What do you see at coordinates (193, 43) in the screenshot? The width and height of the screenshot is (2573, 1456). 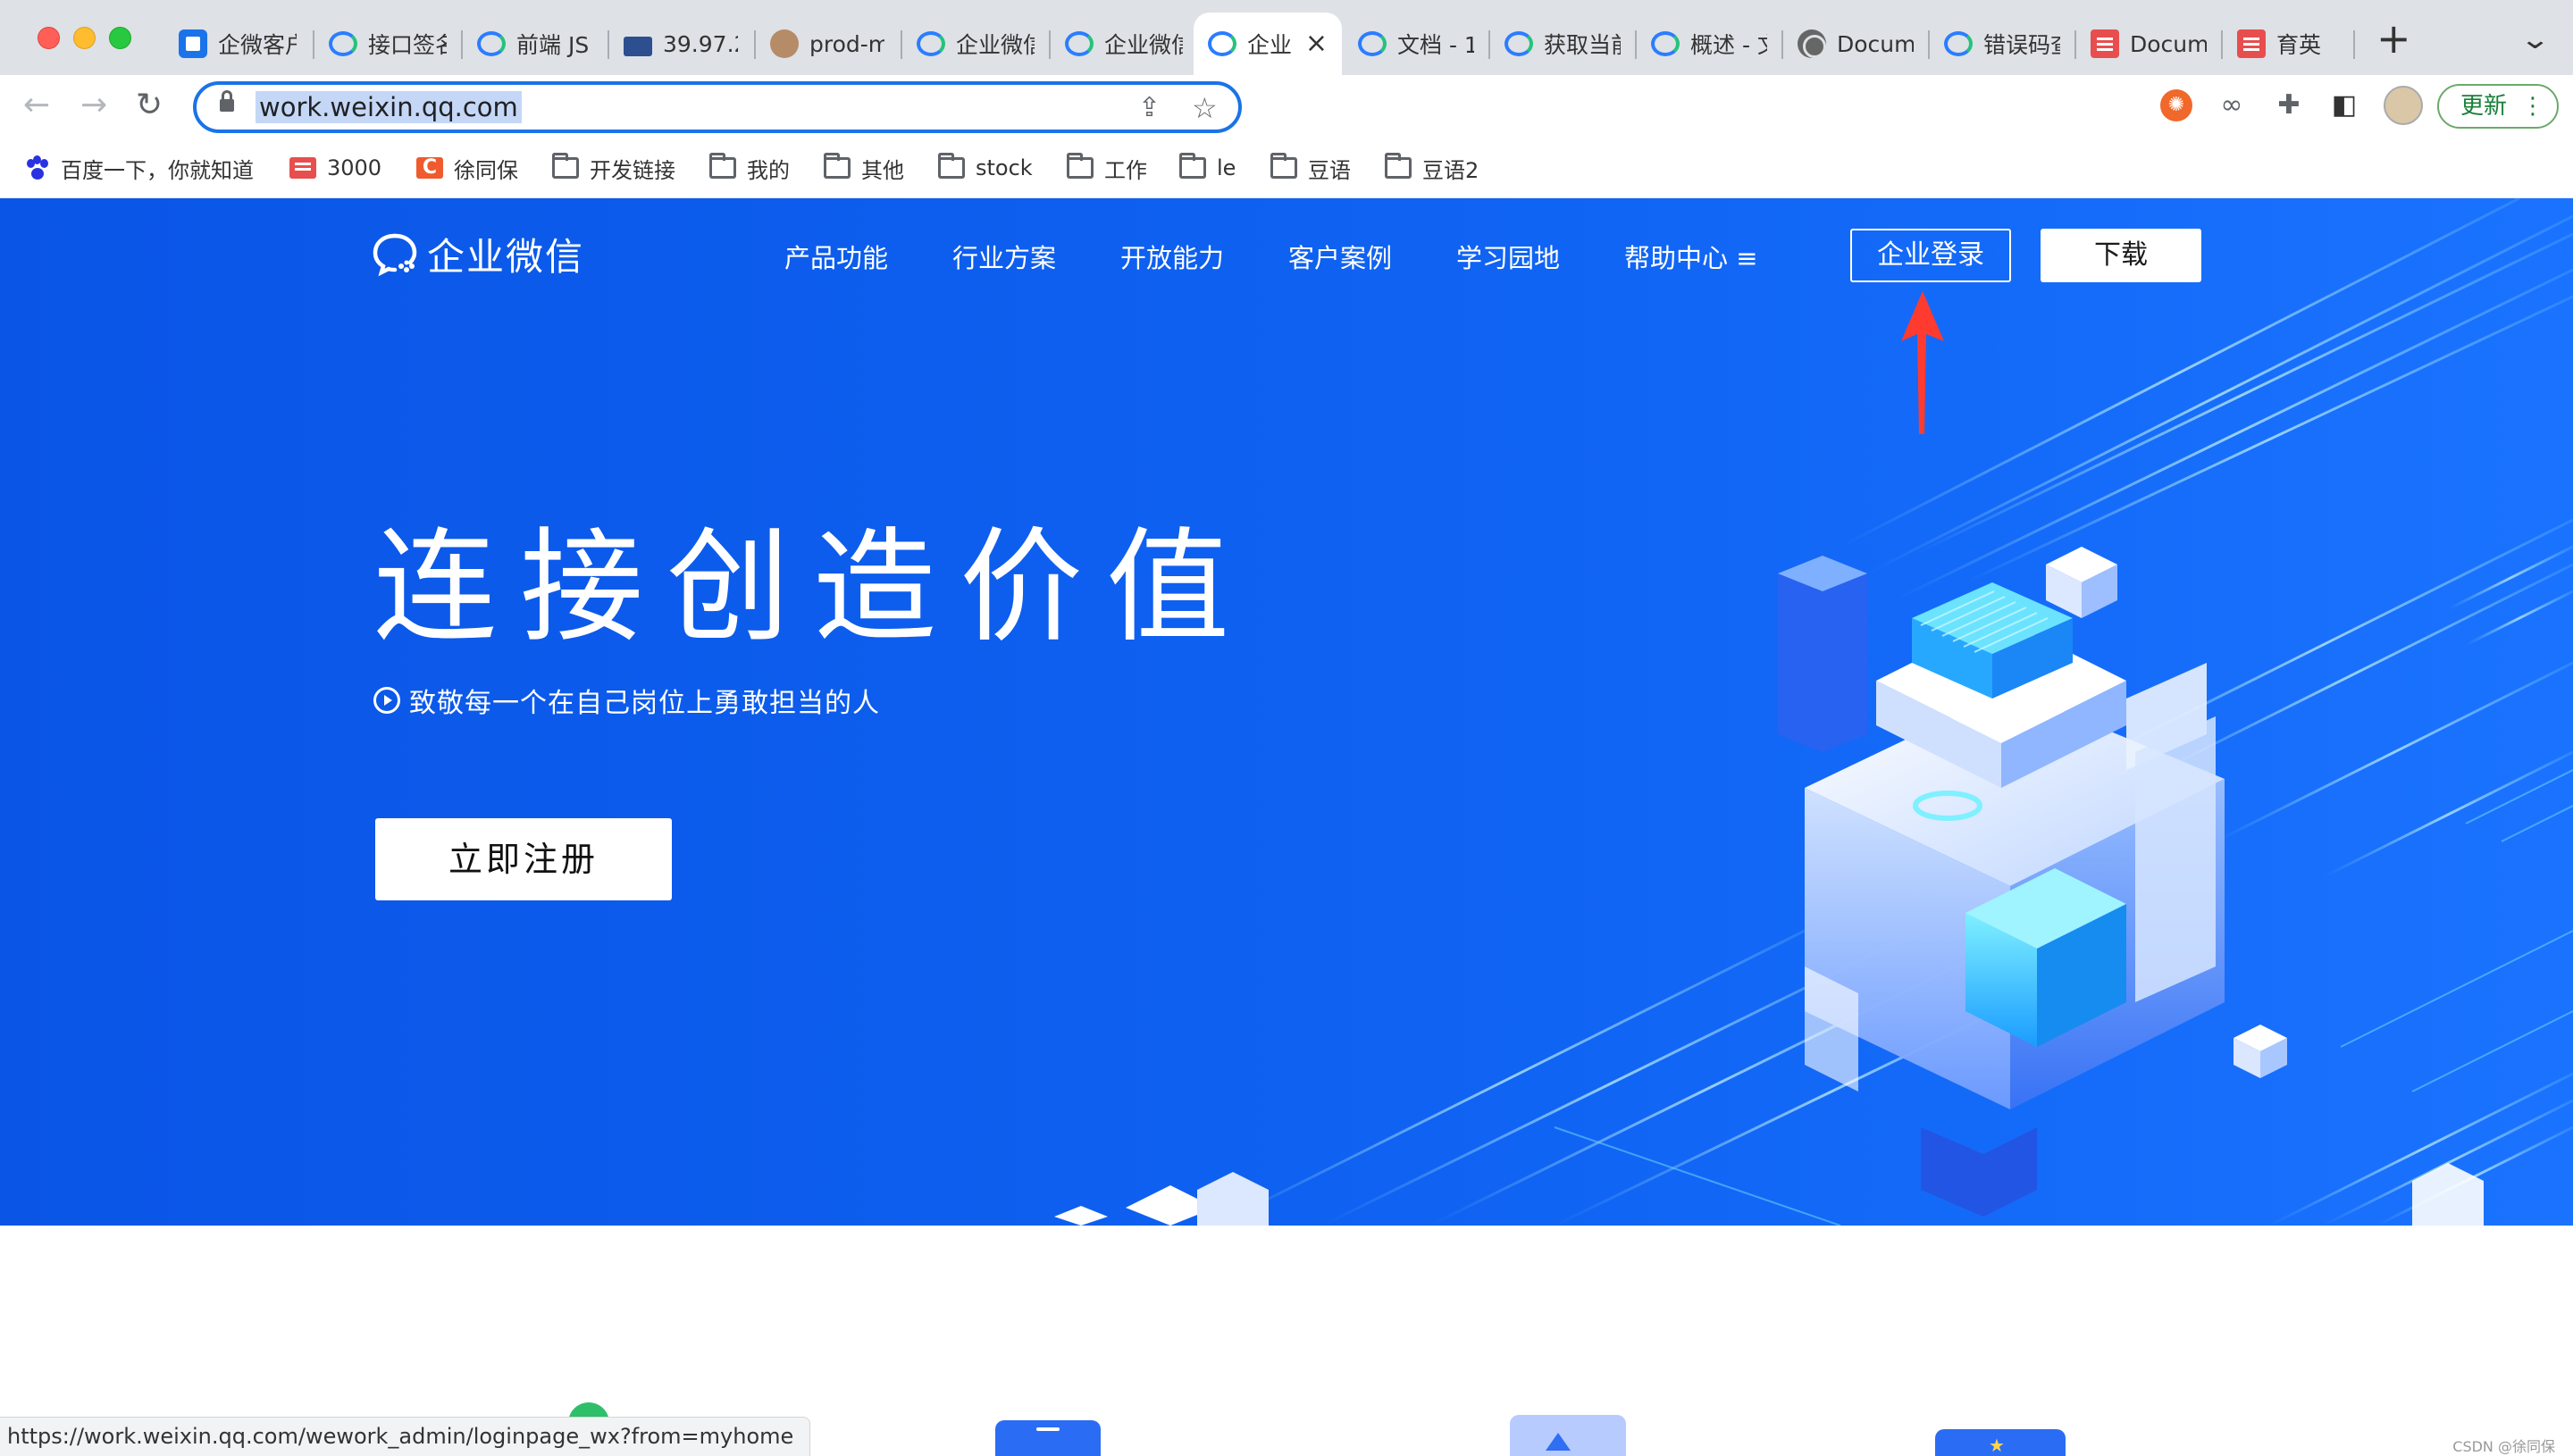 I see `blue-app-icon` at bounding box center [193, 43].